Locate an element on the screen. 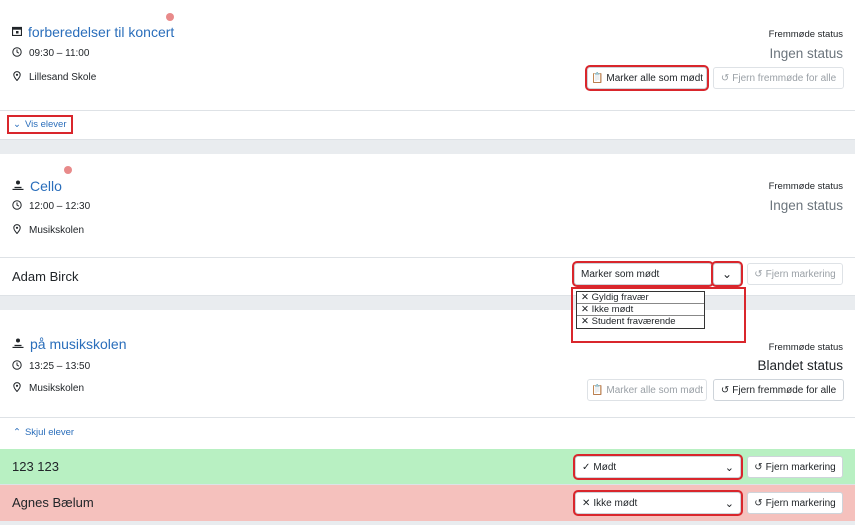 The width and height of the screenshot is (855, 525). attendance-select: ✕ Ikke mødt ⌄ is located at coordinates (658, 503).